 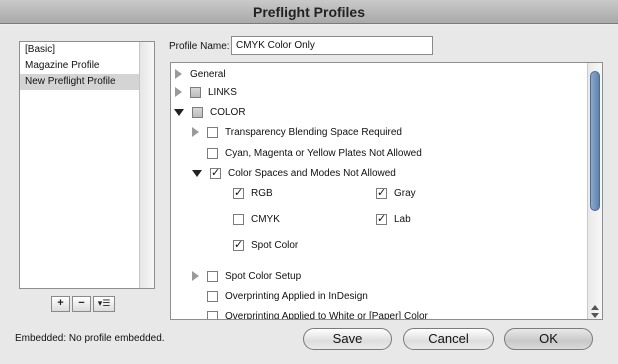 What do you see at coordinates (104, 304) in the screenshot?
I see `profile-menu-button: ▾☰` at bounding box center [104, 304].